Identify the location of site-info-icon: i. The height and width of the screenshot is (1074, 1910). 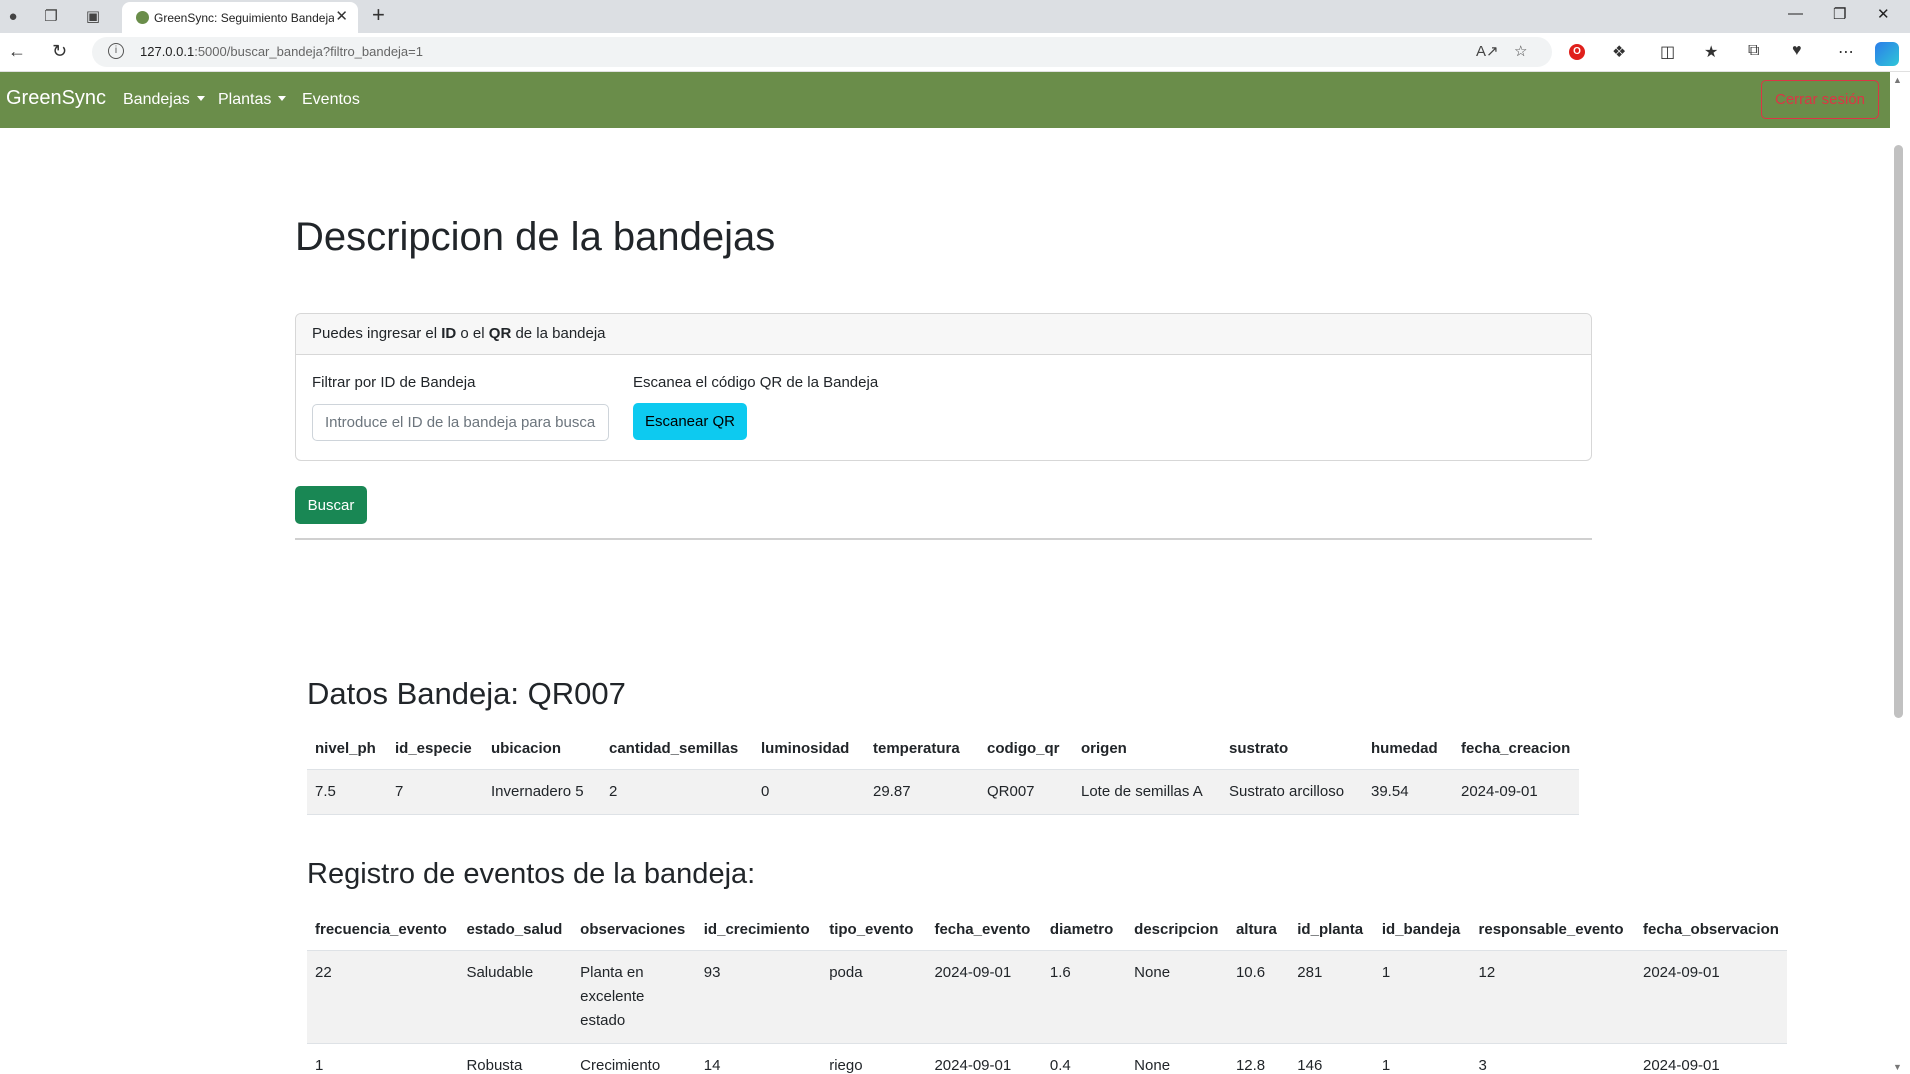
(116, 51).